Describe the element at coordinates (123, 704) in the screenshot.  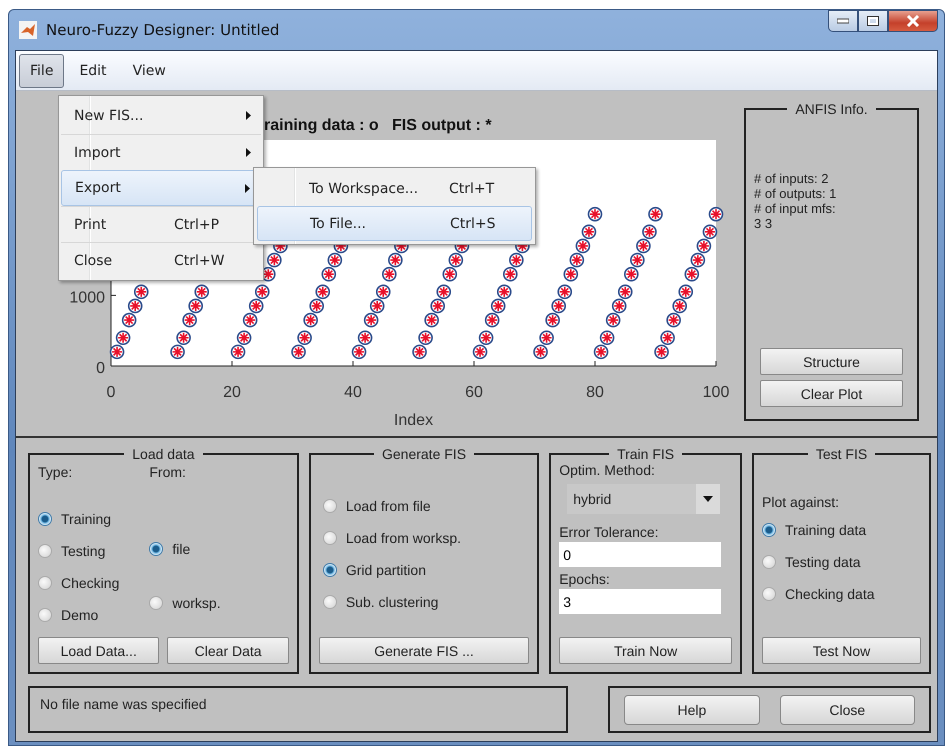
I see `status-text: No file name was specified` at that location.